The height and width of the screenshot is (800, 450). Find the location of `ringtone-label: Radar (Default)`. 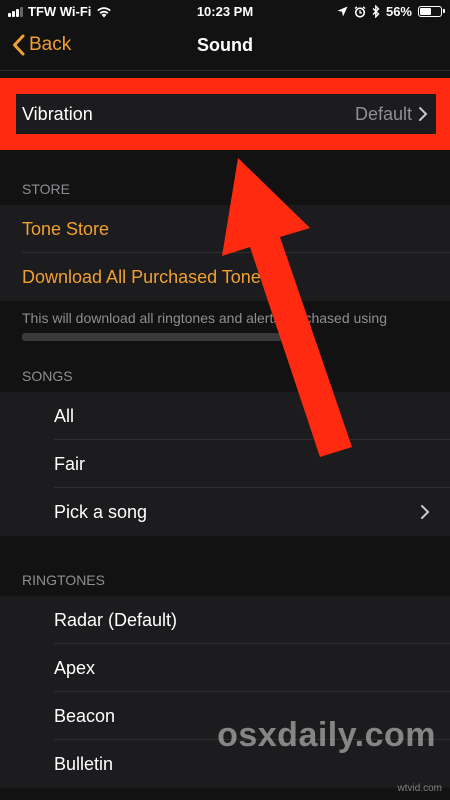

ringtone-label: Radar (Default) is located at coordinates (116, 619).